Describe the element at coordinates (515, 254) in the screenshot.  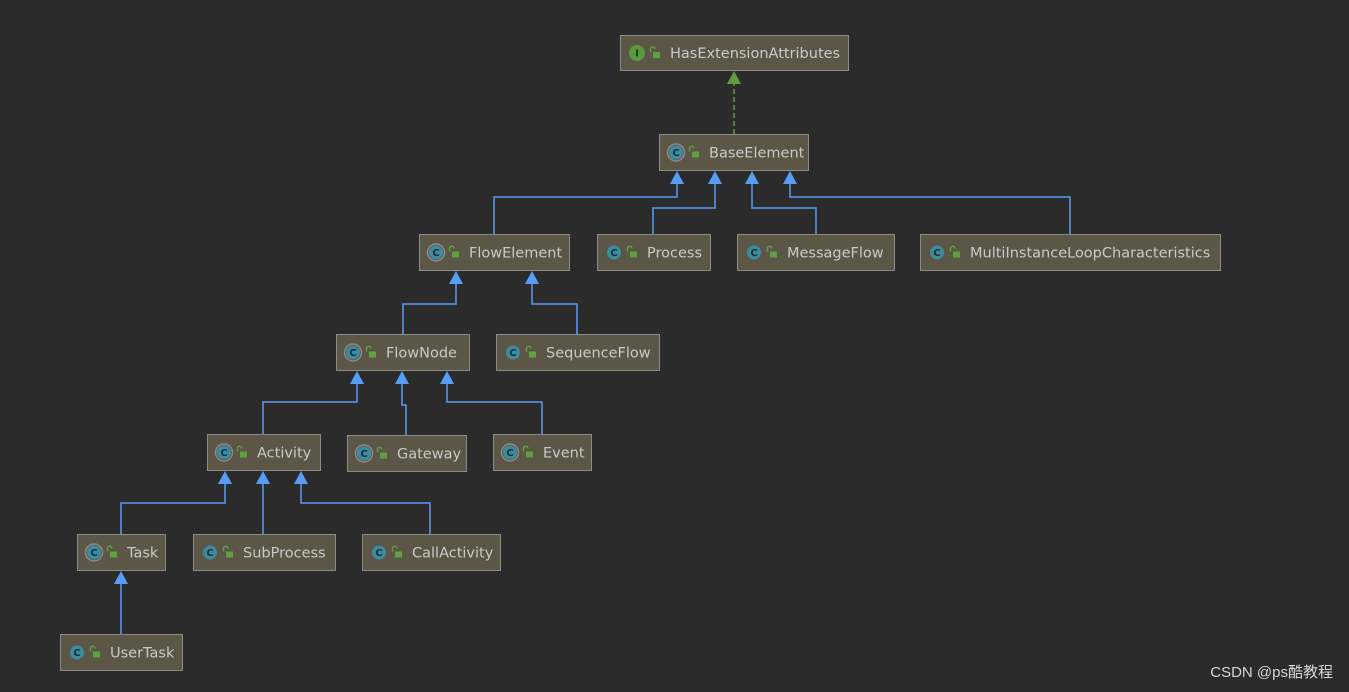
I see `class-name: FlowElement` at that location.